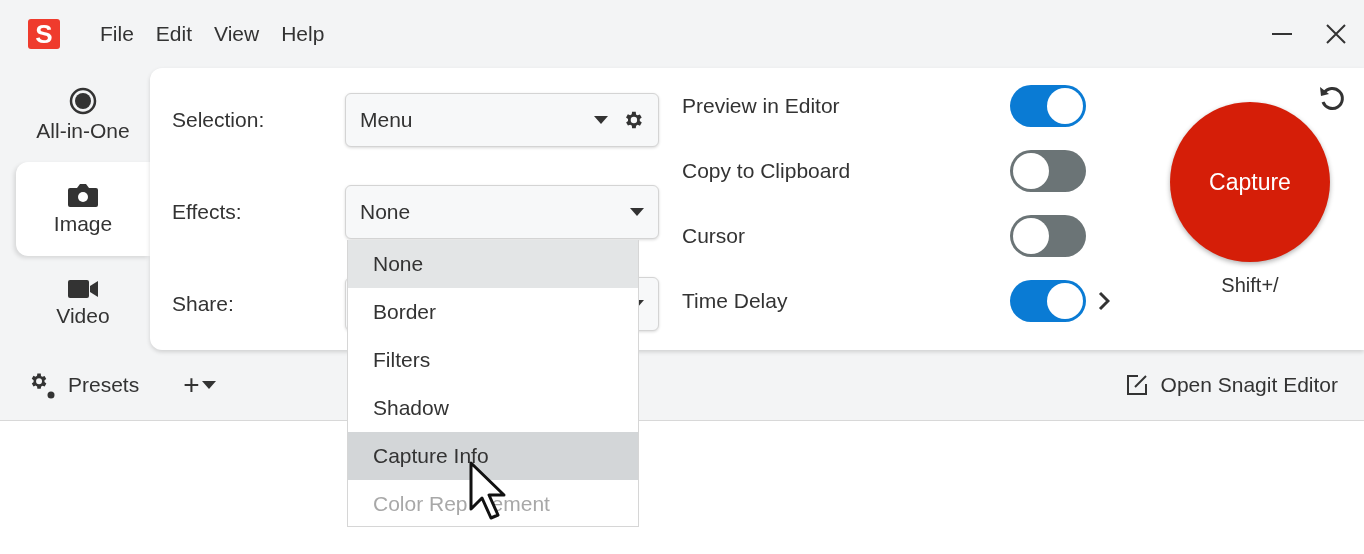 The image size is (1364, 554). Describe the element at coordinates (83, 209) in the screenshot. I see `mode-tab: Image` at that location.